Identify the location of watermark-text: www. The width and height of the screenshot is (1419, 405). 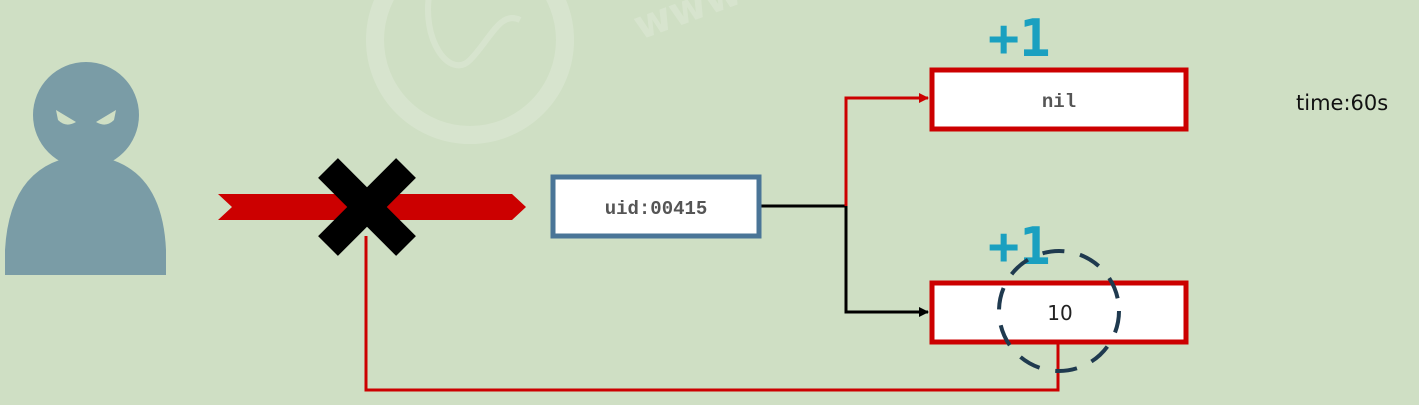
(688, 24).